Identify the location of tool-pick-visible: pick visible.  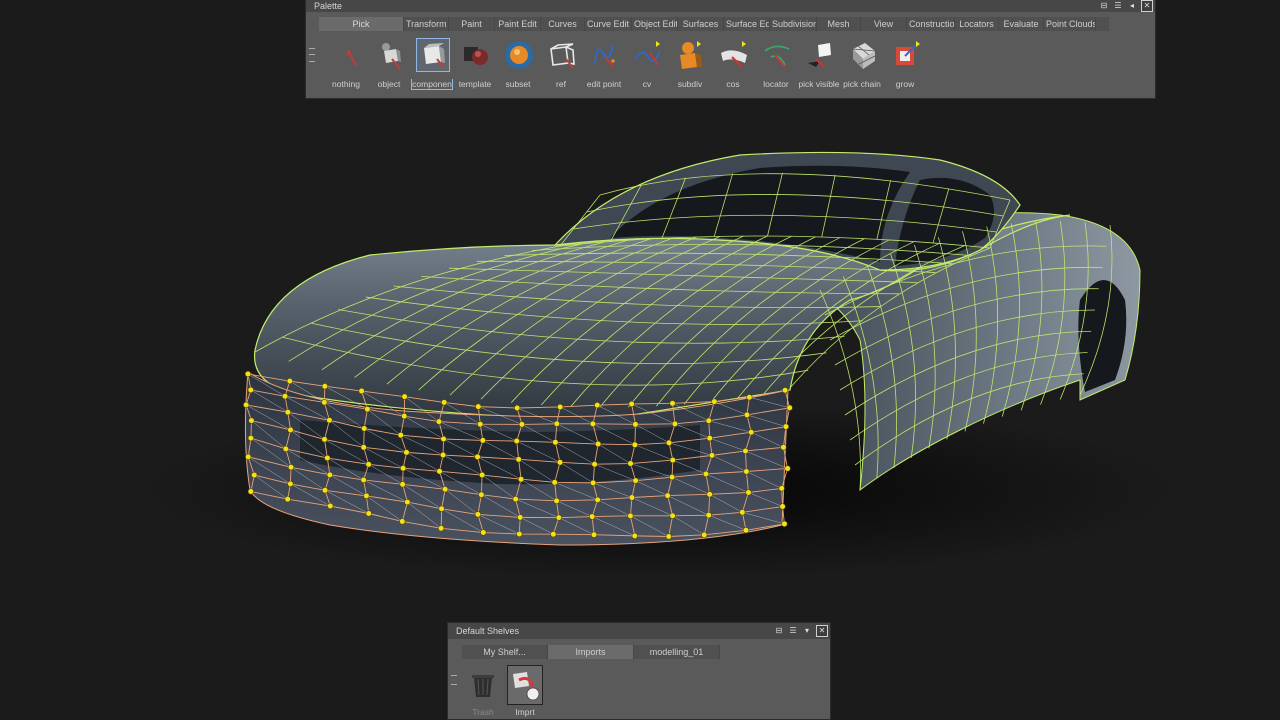
(819, 64).